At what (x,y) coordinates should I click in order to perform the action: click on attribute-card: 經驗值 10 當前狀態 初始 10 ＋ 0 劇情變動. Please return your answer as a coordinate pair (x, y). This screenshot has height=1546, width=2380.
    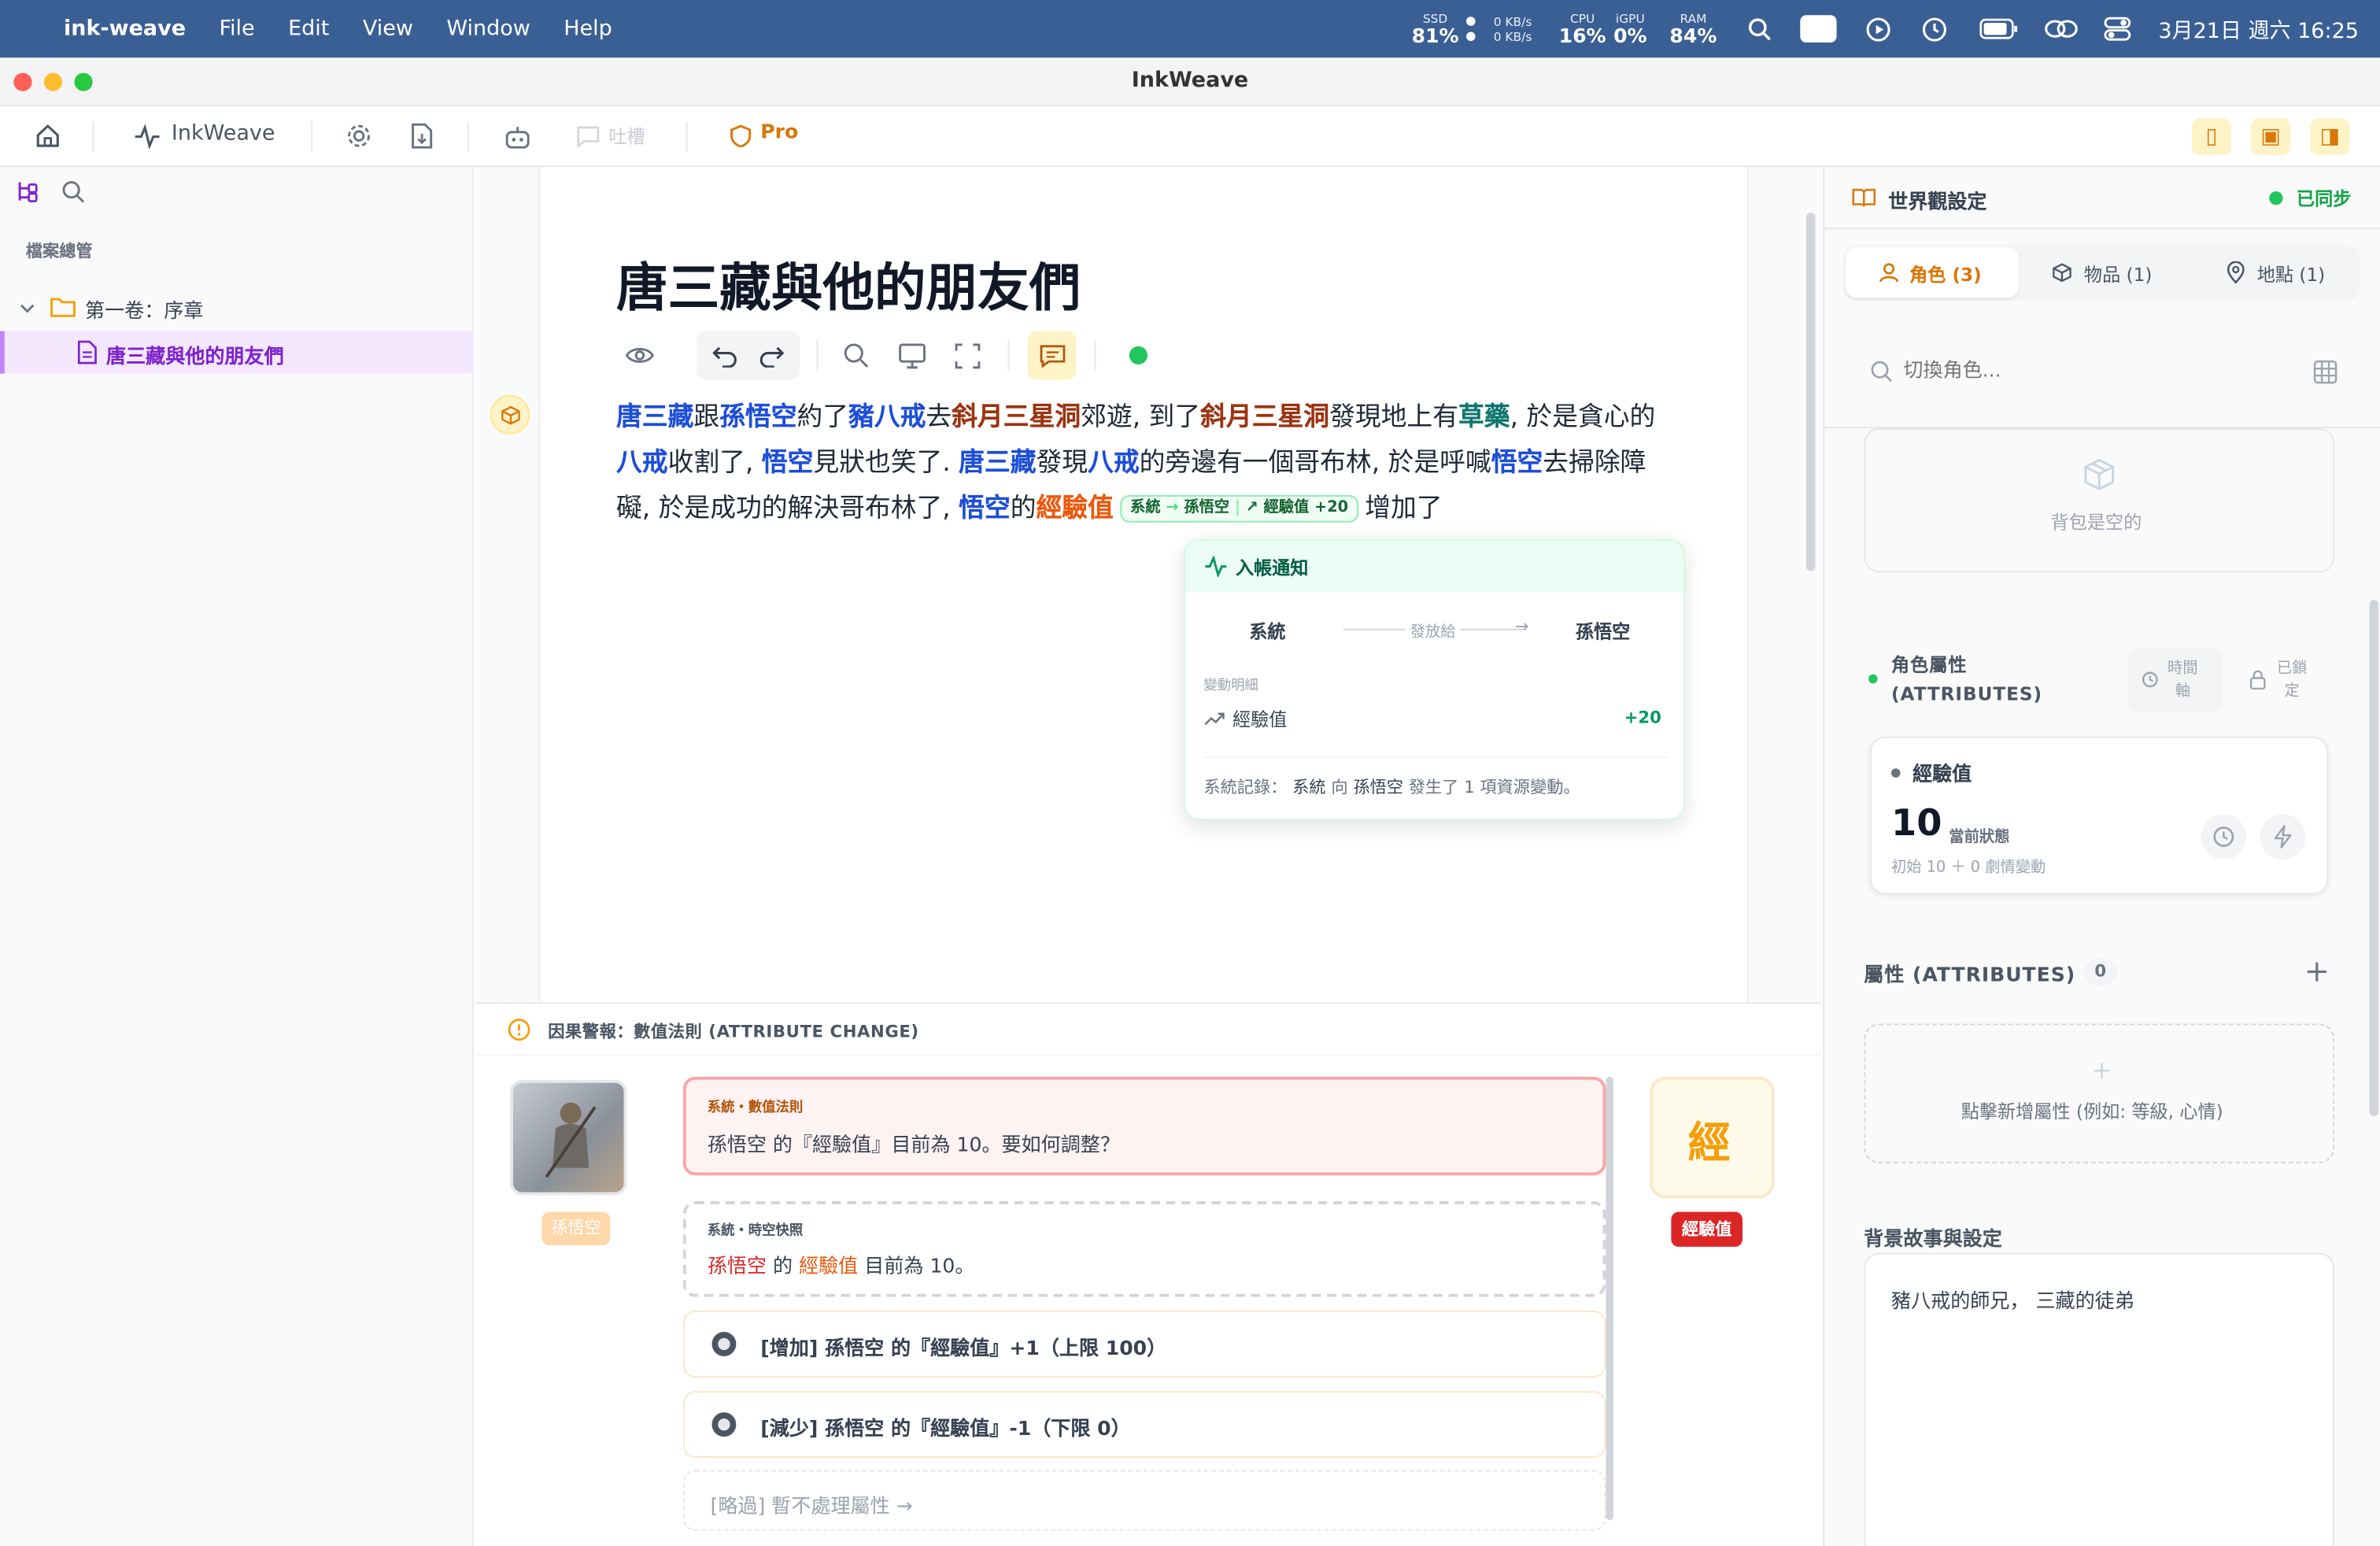
    Looking at the image, I should click on (2099, 815).